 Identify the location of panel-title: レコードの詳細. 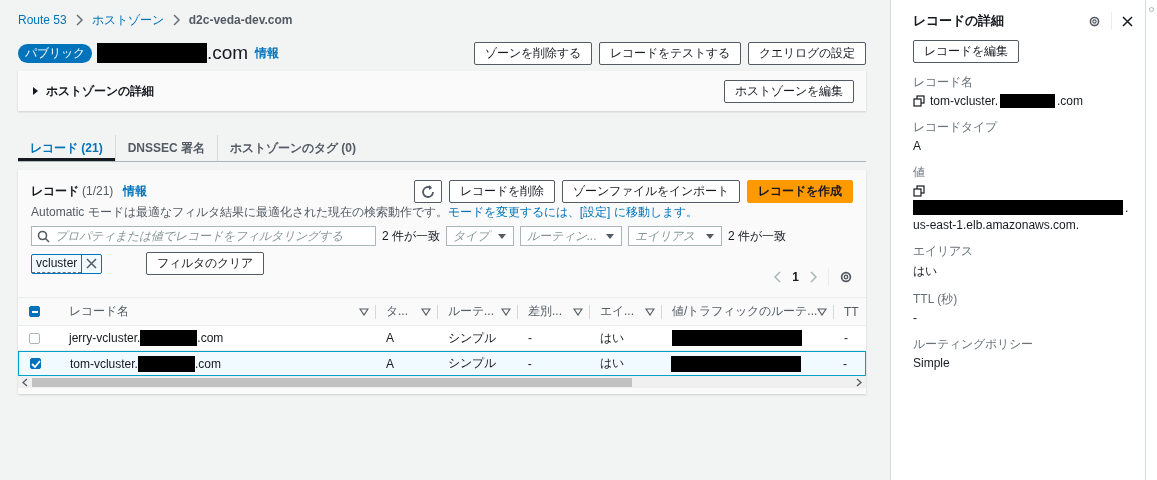
(958, 21).